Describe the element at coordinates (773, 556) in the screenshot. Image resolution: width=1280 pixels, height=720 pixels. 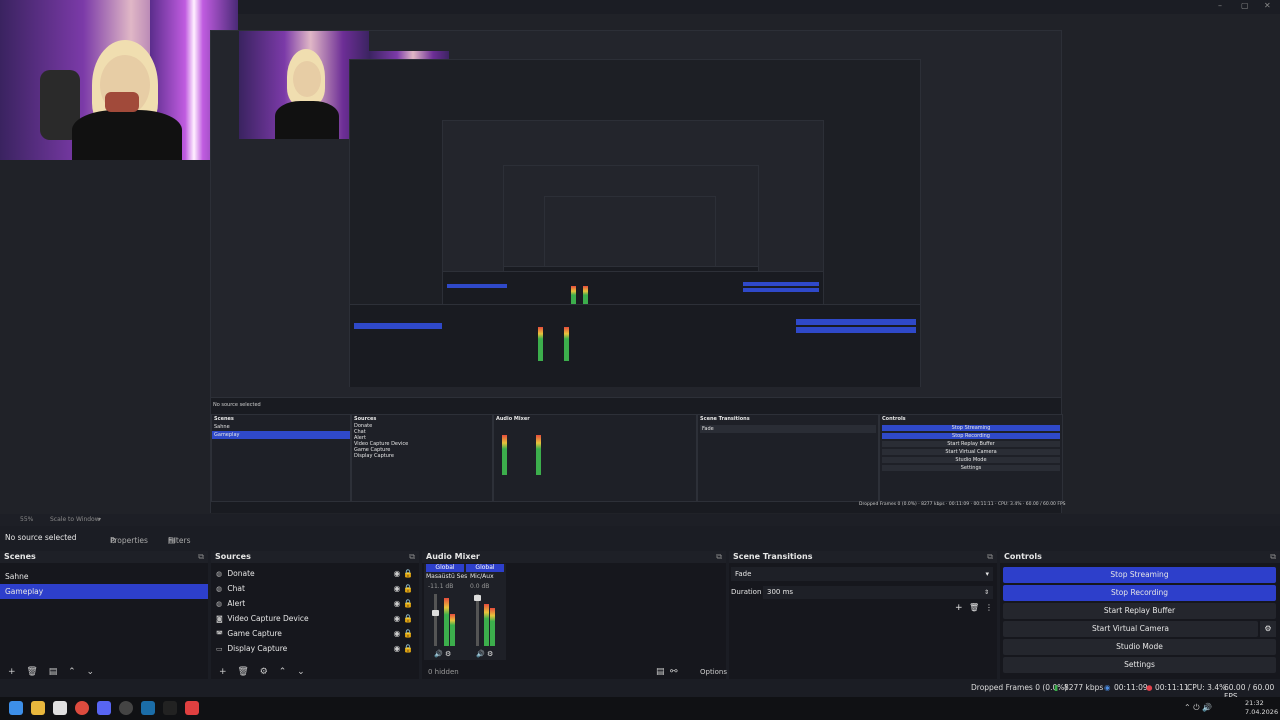
I see `scene-transitions-title: Scene Transitions` at that location.